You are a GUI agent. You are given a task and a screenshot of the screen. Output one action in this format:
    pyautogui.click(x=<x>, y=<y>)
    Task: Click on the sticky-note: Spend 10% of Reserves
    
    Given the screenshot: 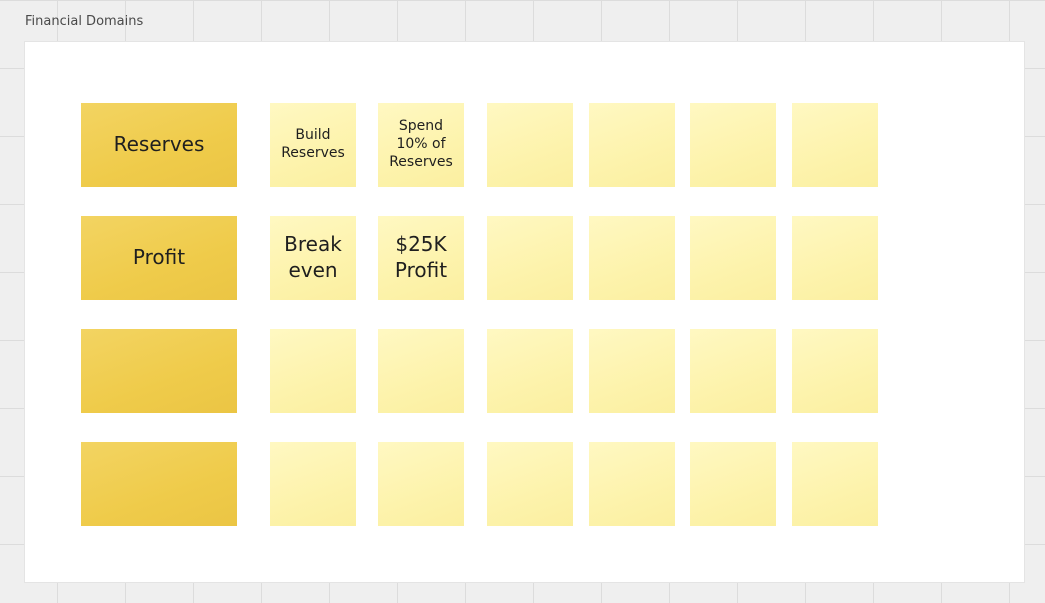 What is the action you would take?
    pyautogui.click(x=421, y=145)
    